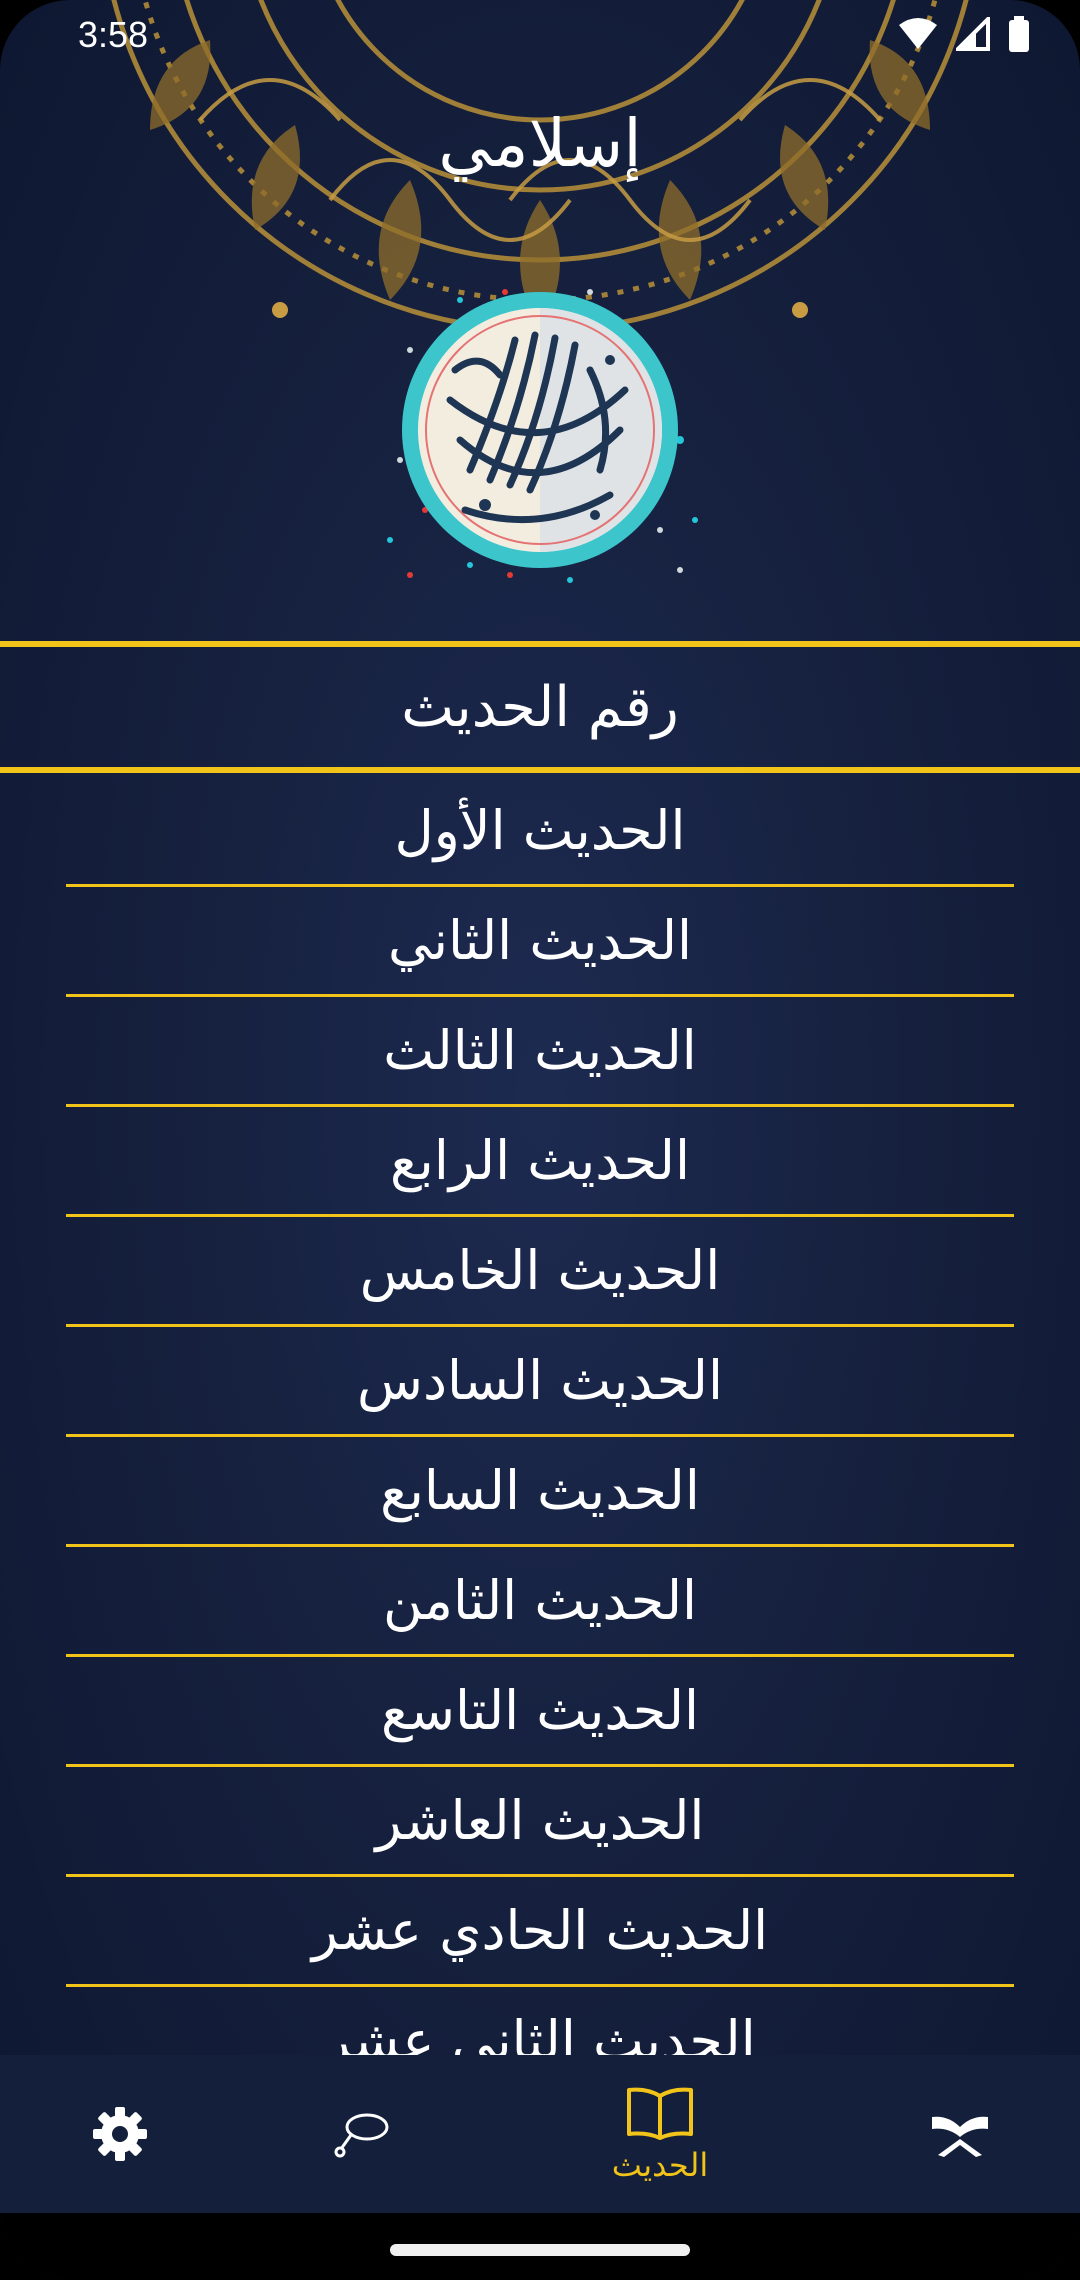 This screenshot has width=1080, height=2280. I want to click on list-item: الحديث العاشر, so click(540, 1822).